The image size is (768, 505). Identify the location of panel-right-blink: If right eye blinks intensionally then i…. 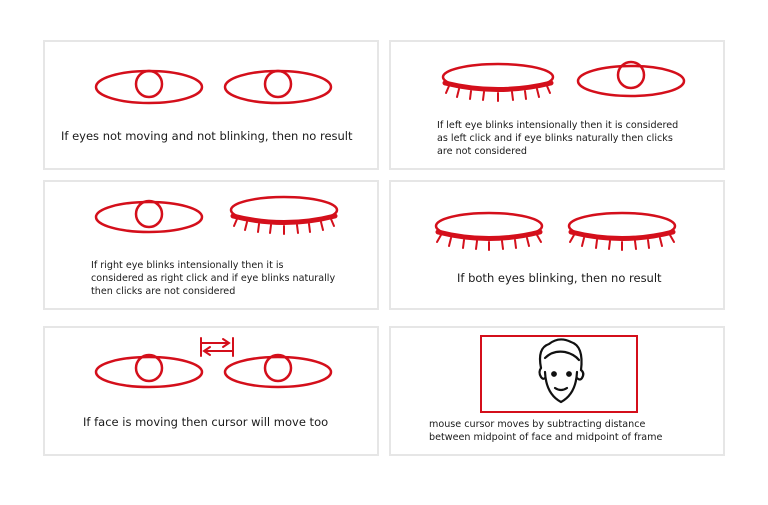
(211, 245).